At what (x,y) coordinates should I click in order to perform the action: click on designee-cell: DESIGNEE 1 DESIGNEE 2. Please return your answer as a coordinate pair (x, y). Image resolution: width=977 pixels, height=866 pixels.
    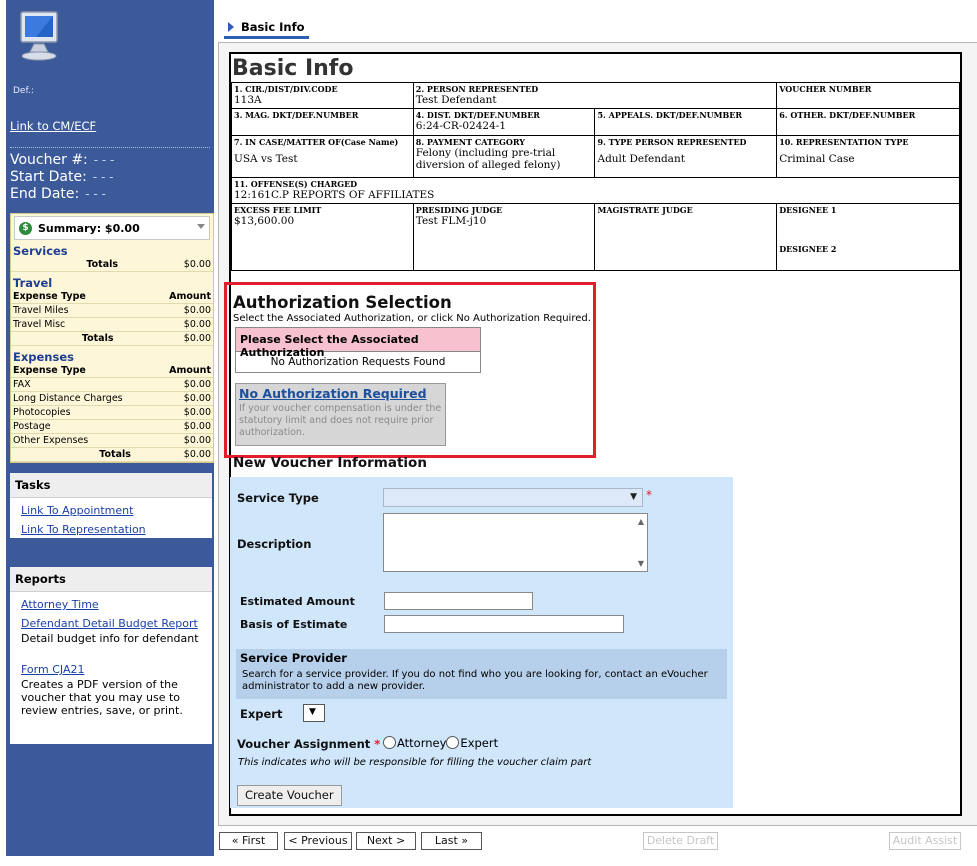
    Looking at the image, I should click on (868, 237).